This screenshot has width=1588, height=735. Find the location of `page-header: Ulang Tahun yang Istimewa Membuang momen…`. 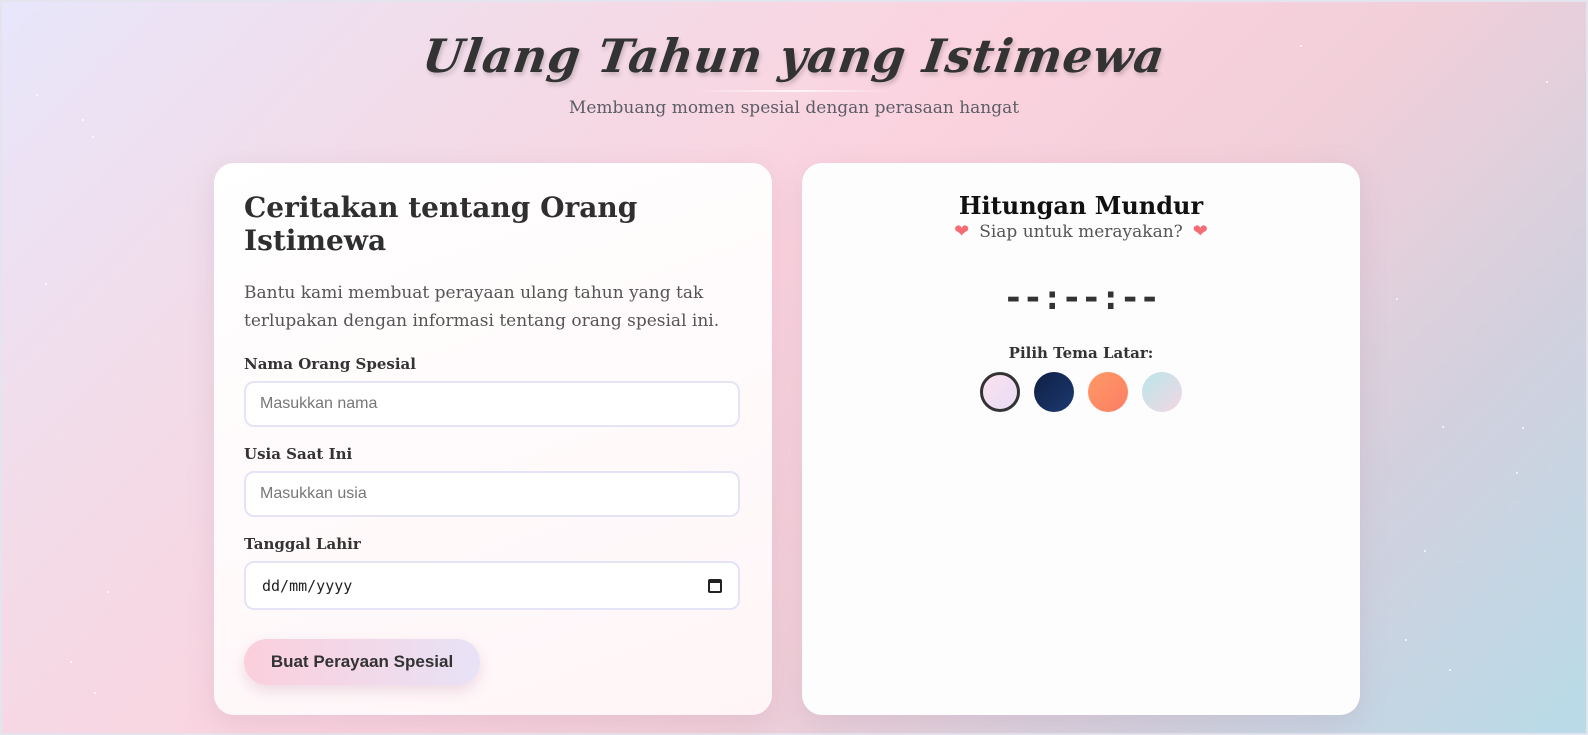

page-header: Ulang Tahun yang Istimewa Membuang momen… is located at coordinates (794, 71).